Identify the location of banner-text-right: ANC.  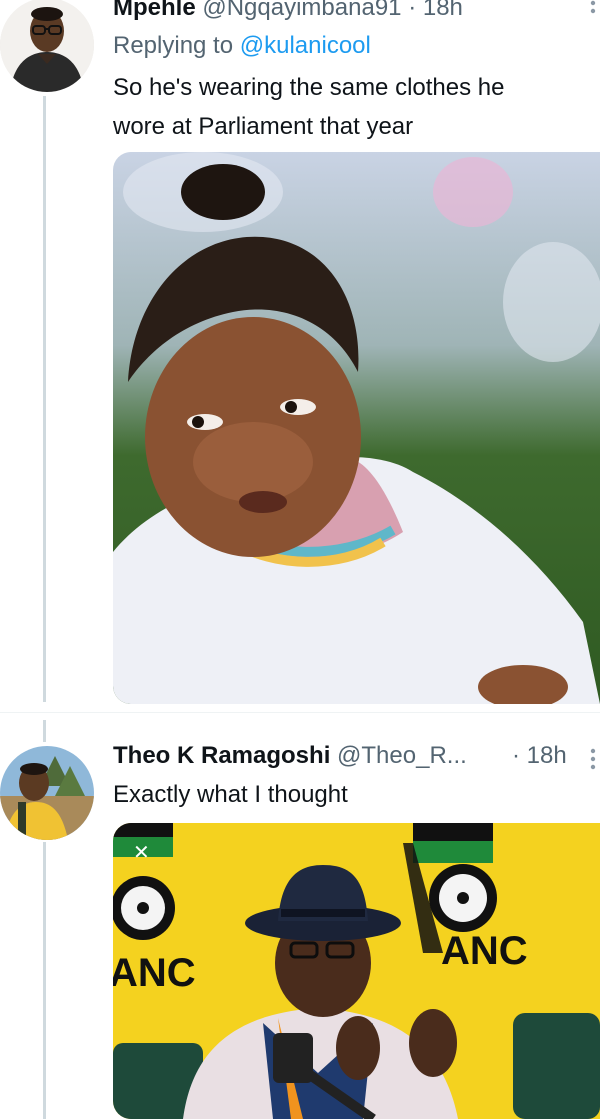
(484, 951).